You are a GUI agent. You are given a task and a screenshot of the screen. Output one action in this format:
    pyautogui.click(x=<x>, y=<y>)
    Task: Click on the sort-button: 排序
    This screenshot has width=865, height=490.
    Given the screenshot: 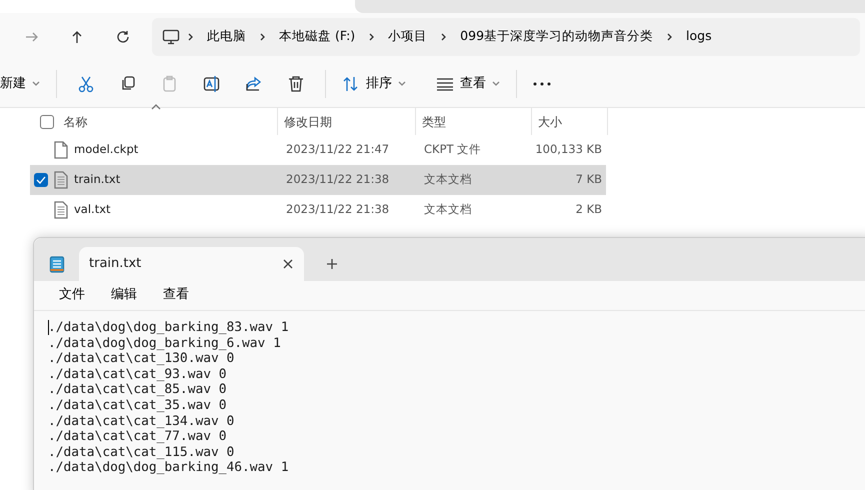 What is the action you would take?
    pyautogui.click(x=374, y=84)
    